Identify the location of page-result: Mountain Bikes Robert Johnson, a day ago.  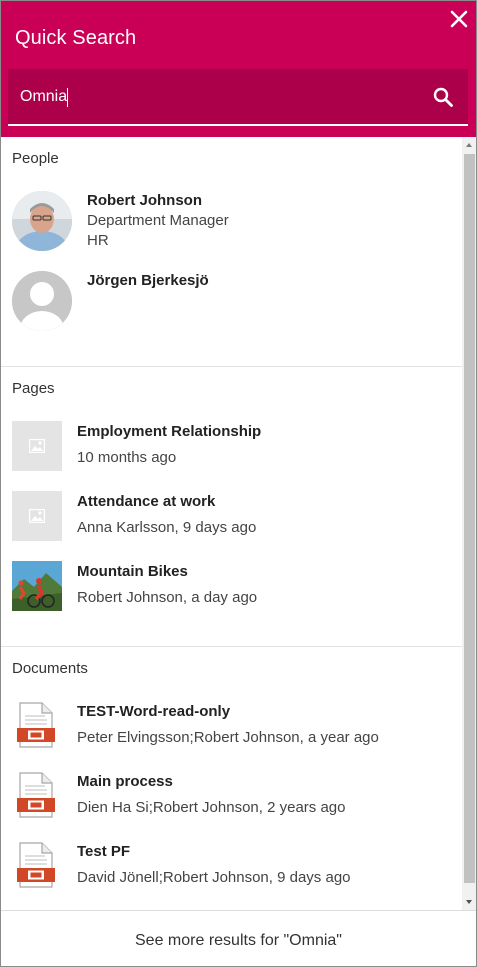
(231, 591).